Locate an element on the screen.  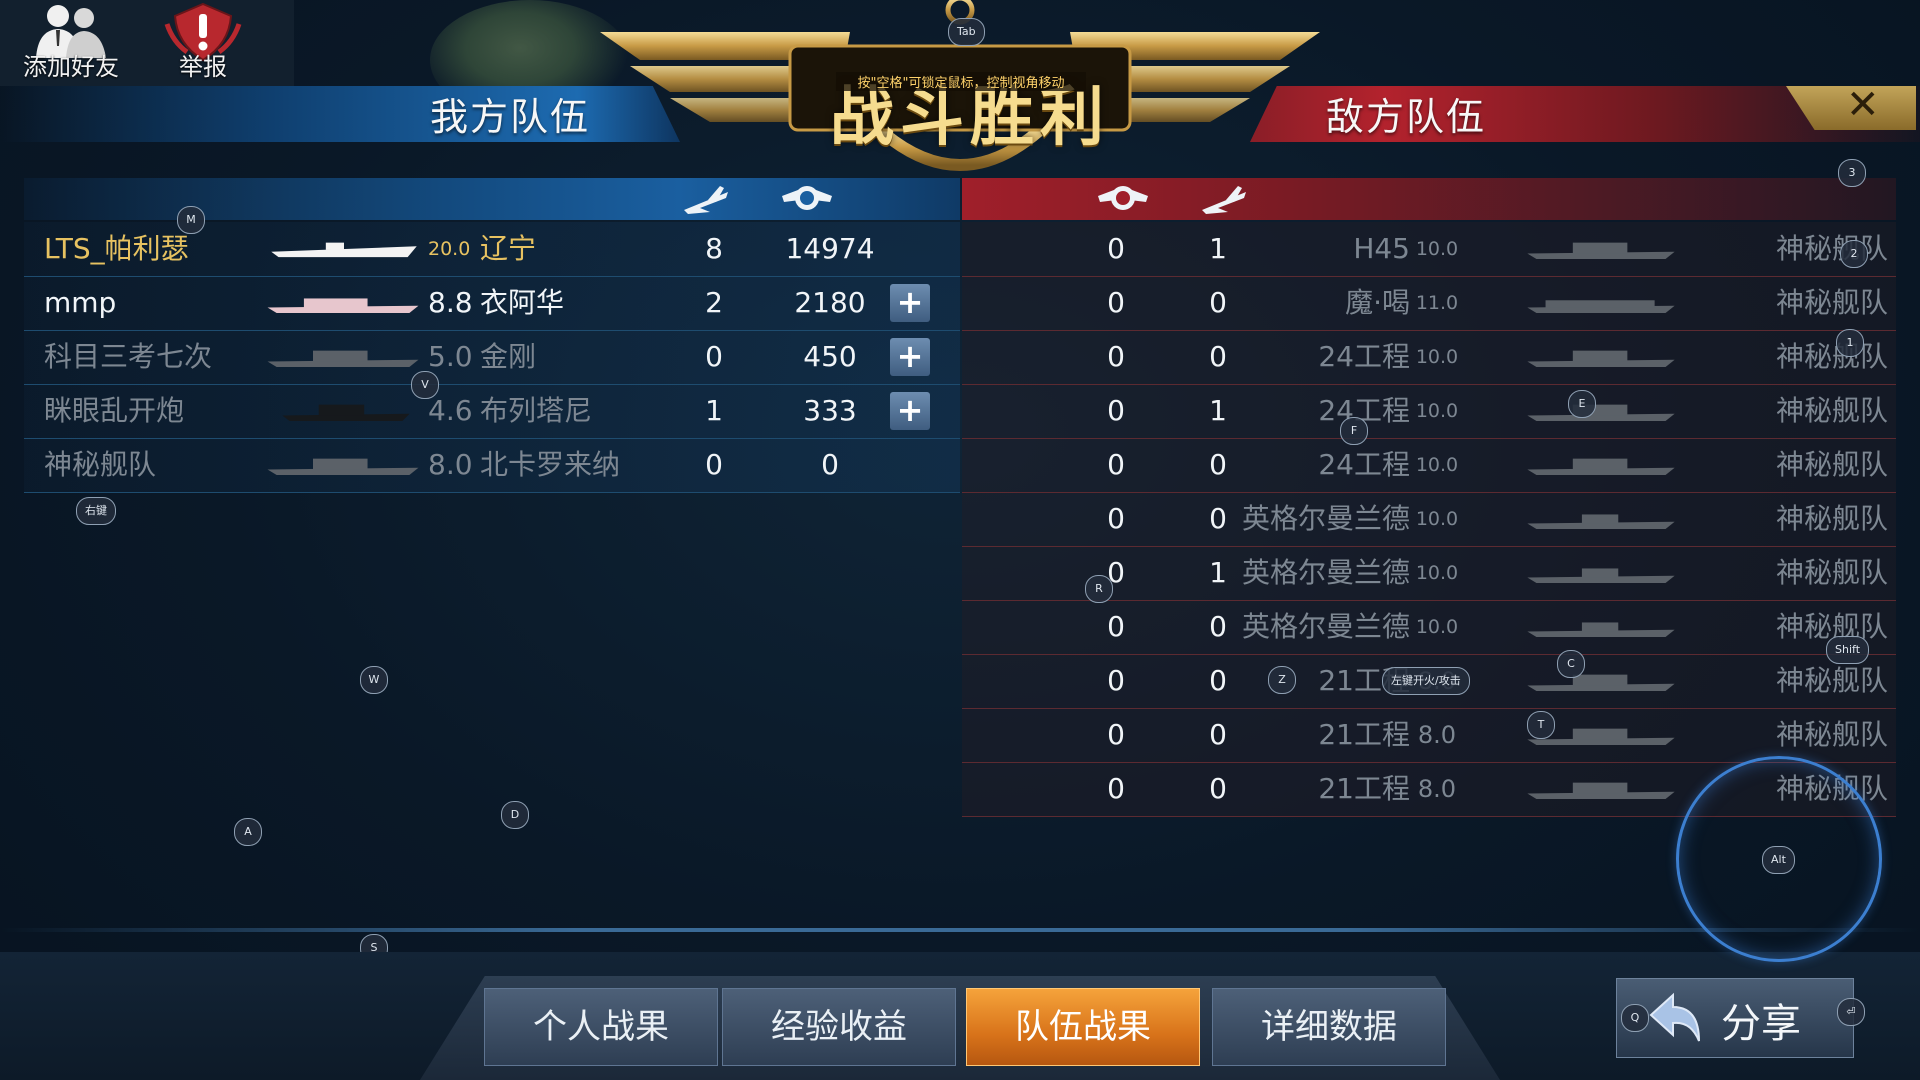
key-hint-t: T is located at coordinates (1541, 725).